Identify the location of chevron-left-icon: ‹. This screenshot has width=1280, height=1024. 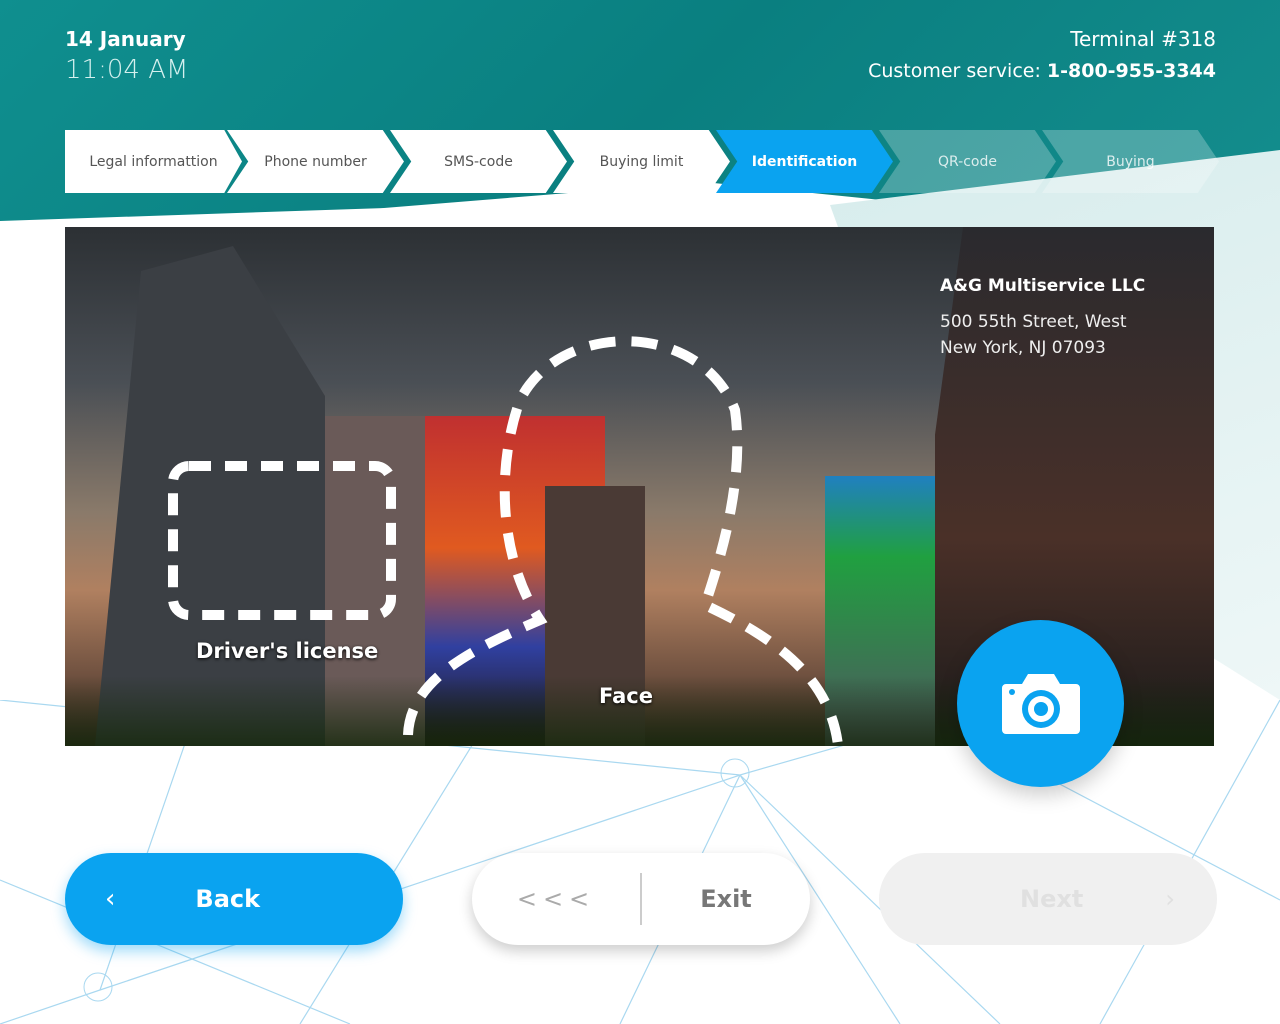
(110, 899).